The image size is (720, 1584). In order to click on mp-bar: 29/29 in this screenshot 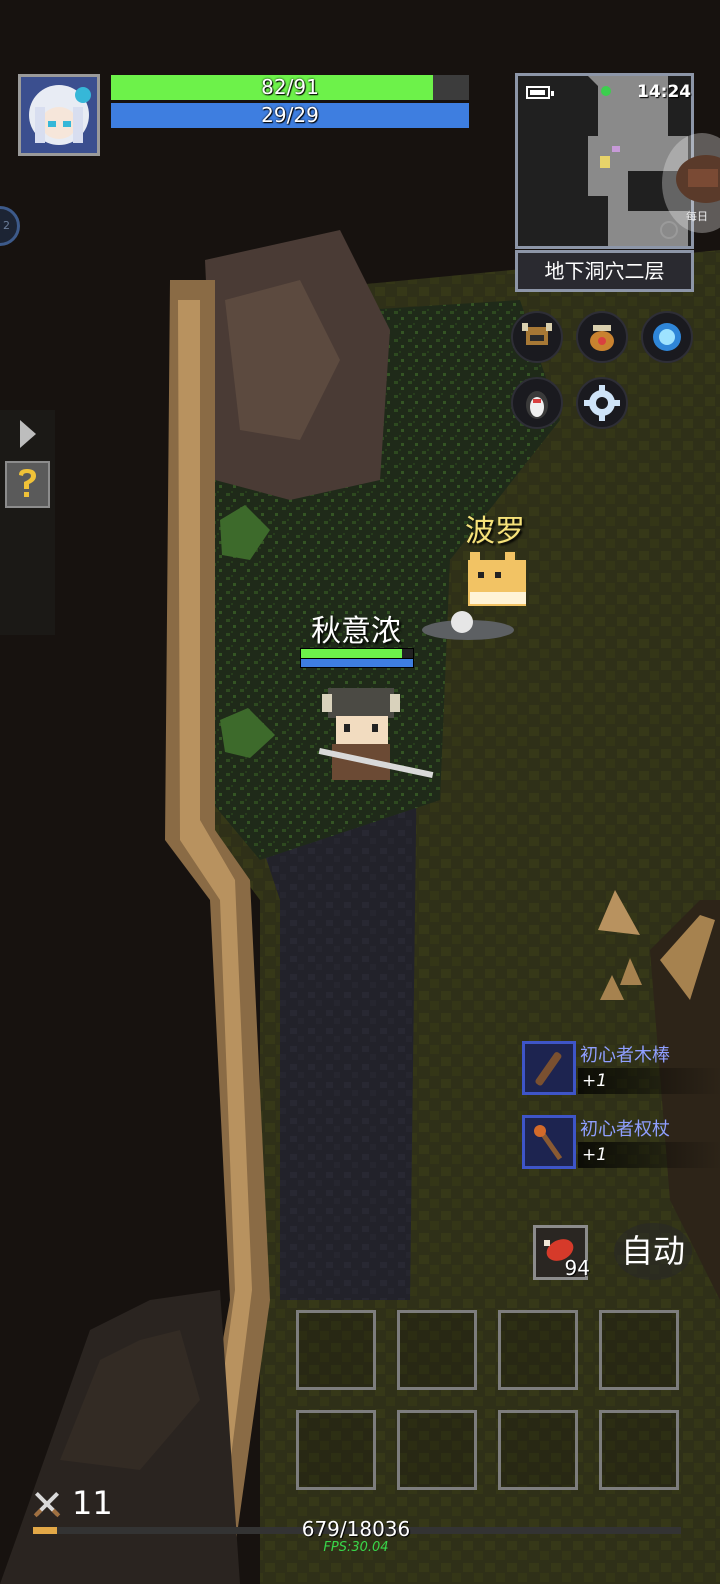, I will do `click(290, 115)`.